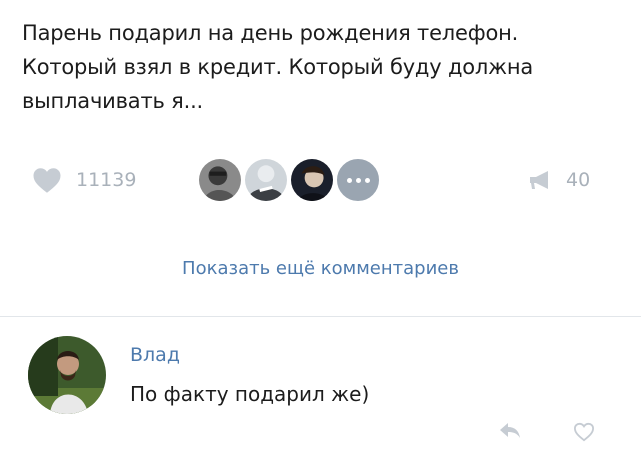 This screenshot has width=641, height=470. Describe the element at coordinates (106, 180) in the screenshot. I see `likes-count: 11139` at that location.